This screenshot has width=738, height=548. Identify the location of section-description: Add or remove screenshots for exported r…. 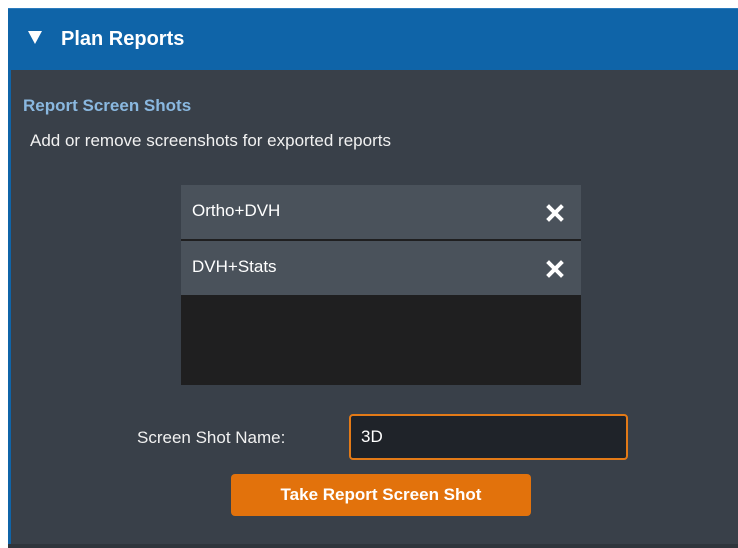
(210, 140).